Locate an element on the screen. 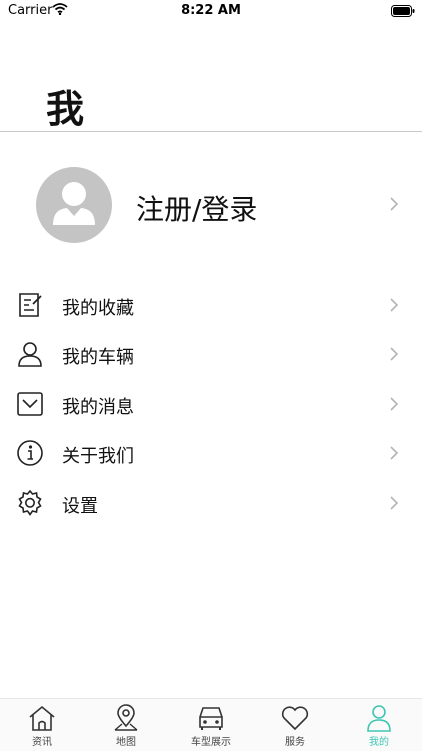 The width and height of the screenshot is (422, 751). tab-label: 地图 is located at coordinates (126, 742).